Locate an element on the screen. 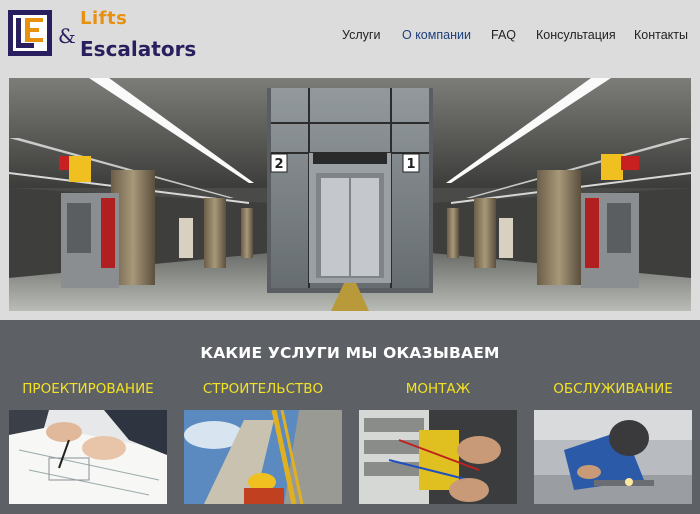 The height and width of the screenshot is (514, 700). nav-link-consultation: Консультация is located at coordinates (576, 35).